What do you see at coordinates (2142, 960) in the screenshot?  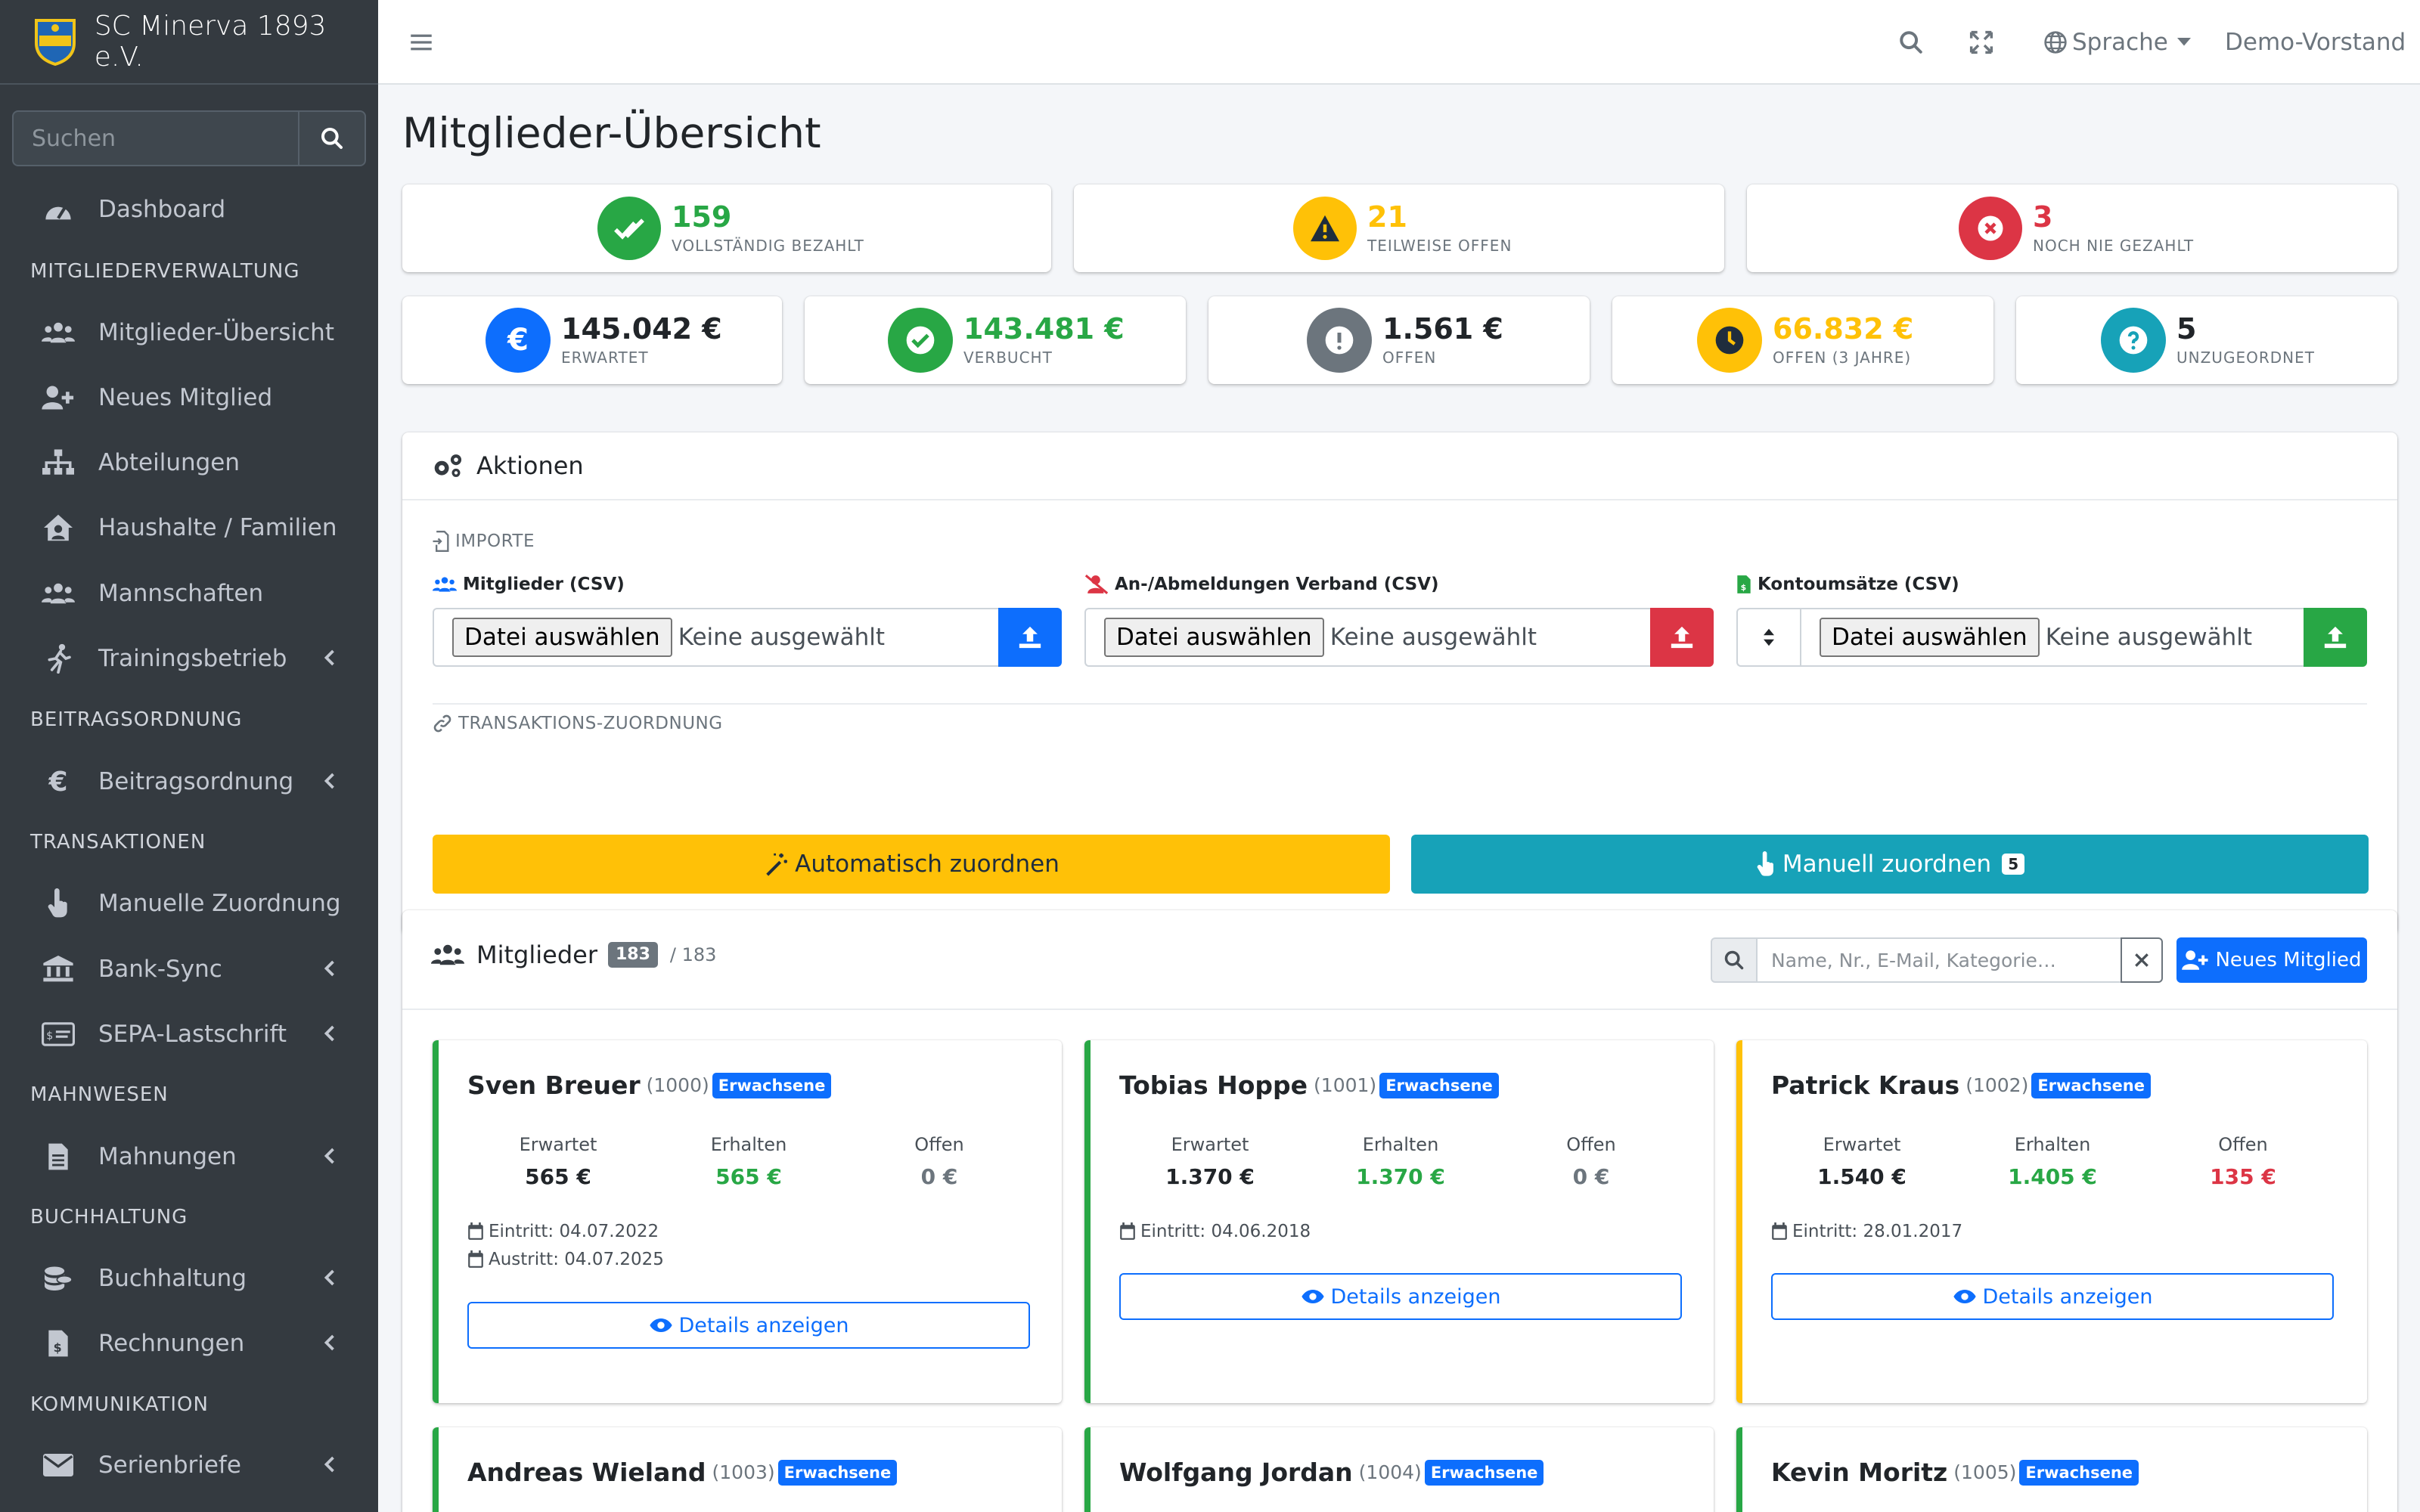 I see `clear-search-button` at bounding box center [2142, 960].